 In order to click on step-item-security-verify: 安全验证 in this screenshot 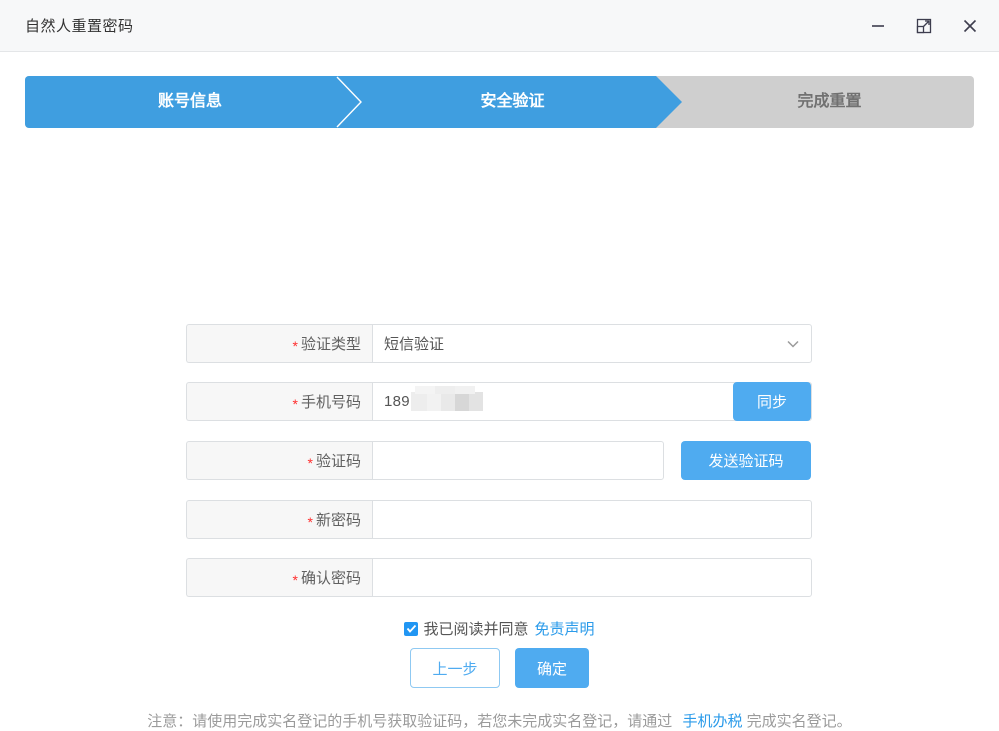, I will do `click(512, 102)`.